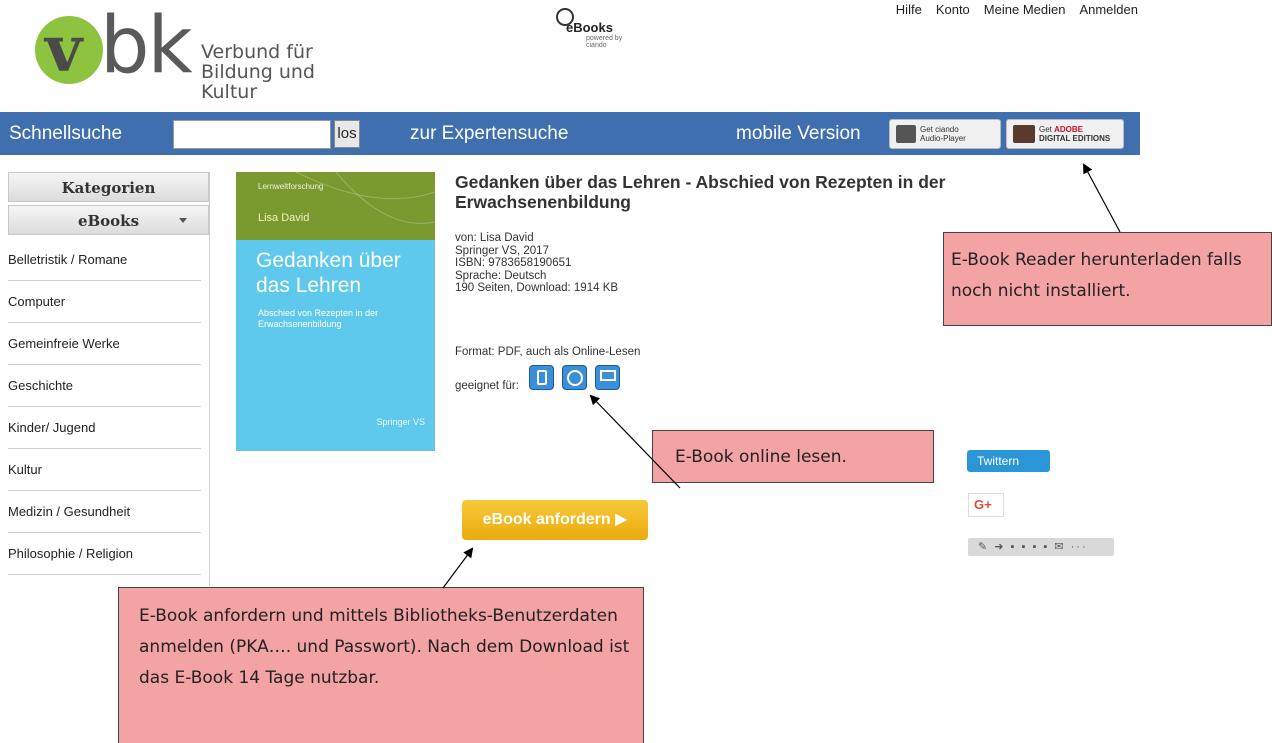  Describe the element at coordinates (104, 386) in the screenshot. I see `category-geschichte: Geschichte` at that location.